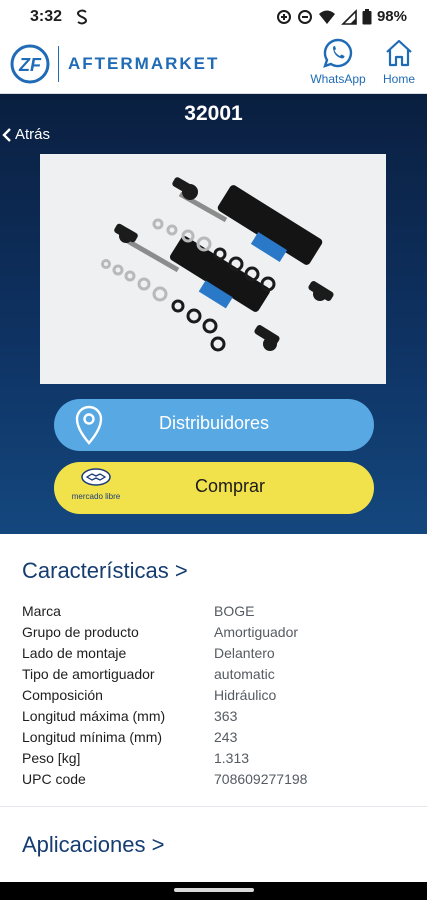 The image size is (427, 900). What do you see at coordinates (51, 757) in the screenshot?
I see `spec-label: Peso [kg]` at bounding box center [51, 757].